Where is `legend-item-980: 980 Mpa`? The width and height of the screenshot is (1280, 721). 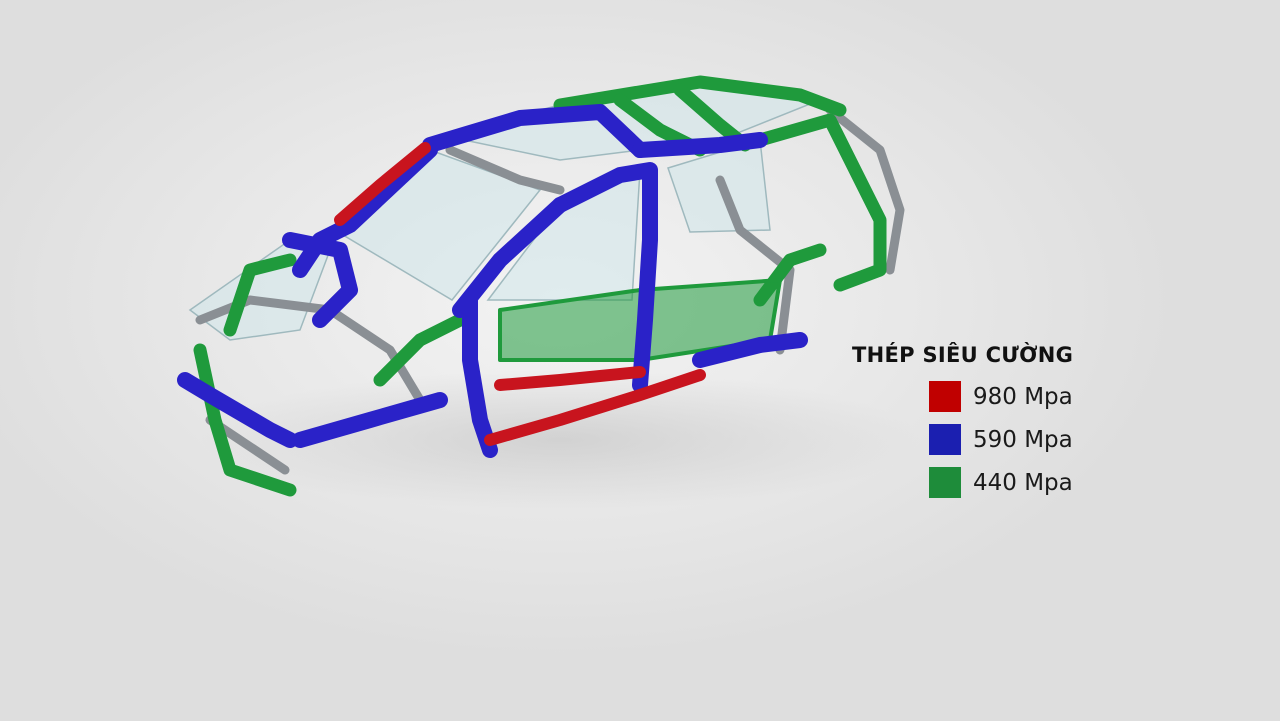
legend-item-980: 980 Mpa is located at coordinates (972, 396).